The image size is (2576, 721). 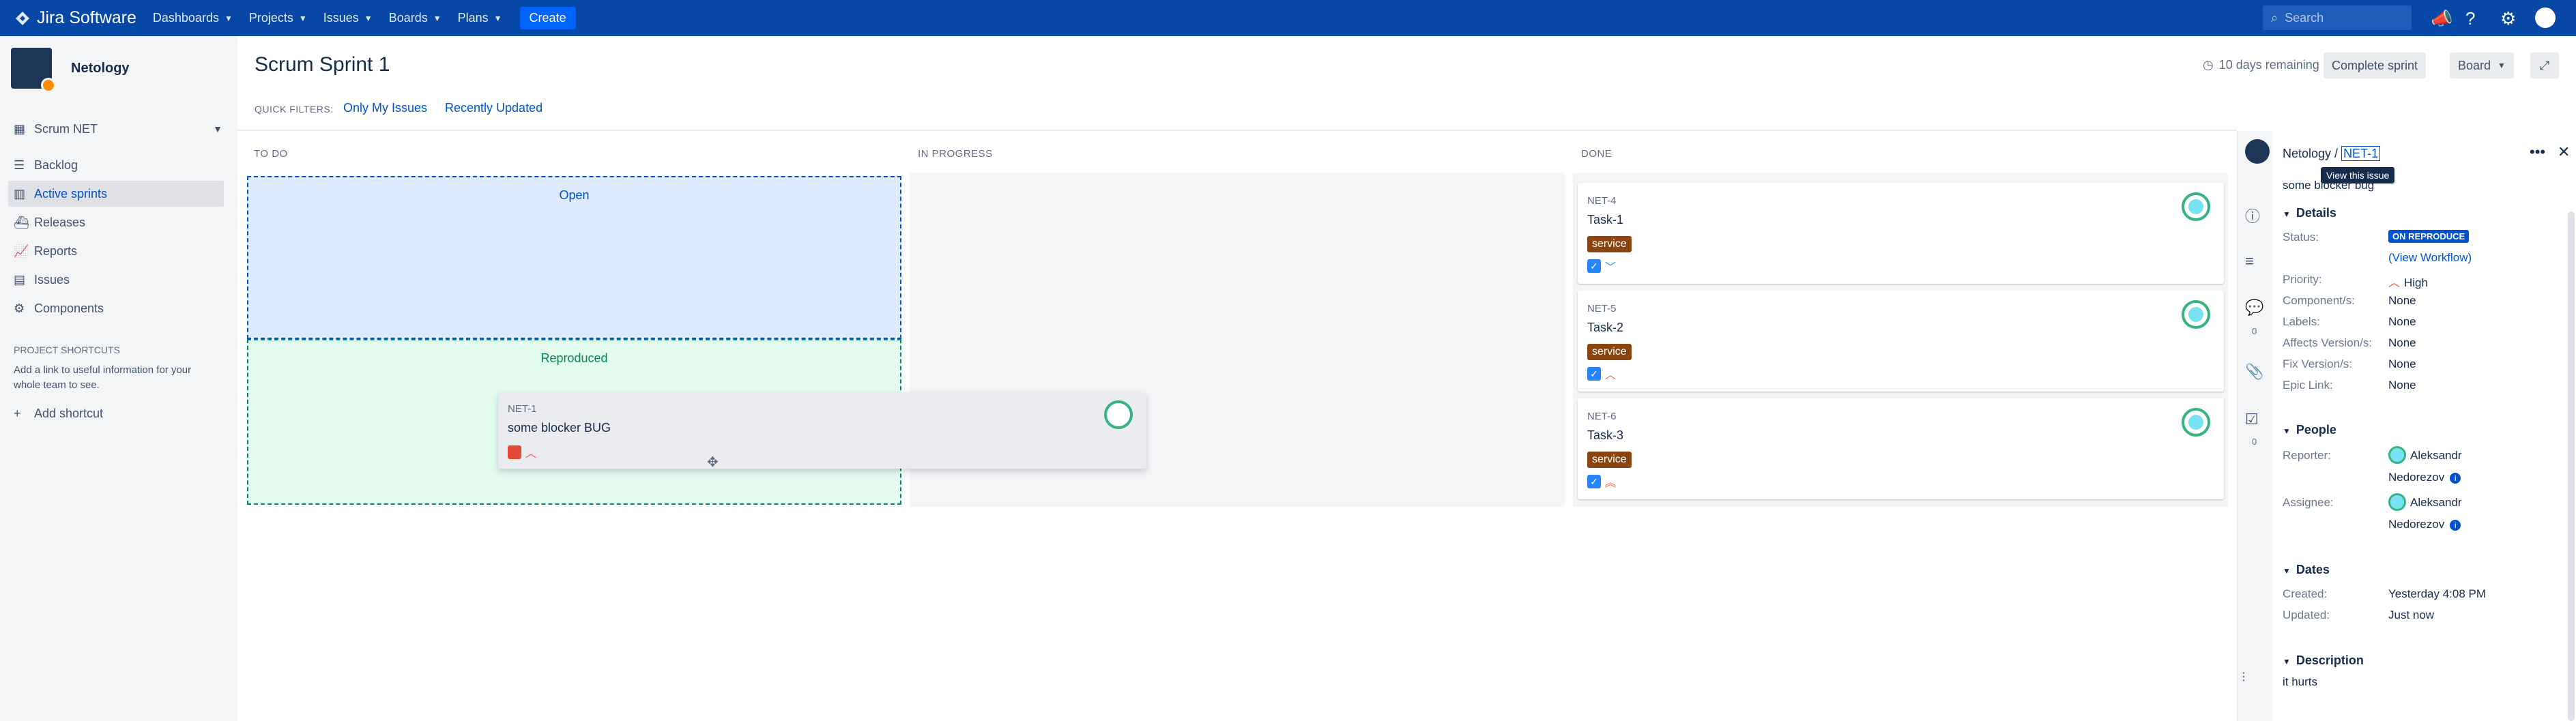 I want to click on sidebar-item-reports: 📈 Reports, so click(x=121, y=251).